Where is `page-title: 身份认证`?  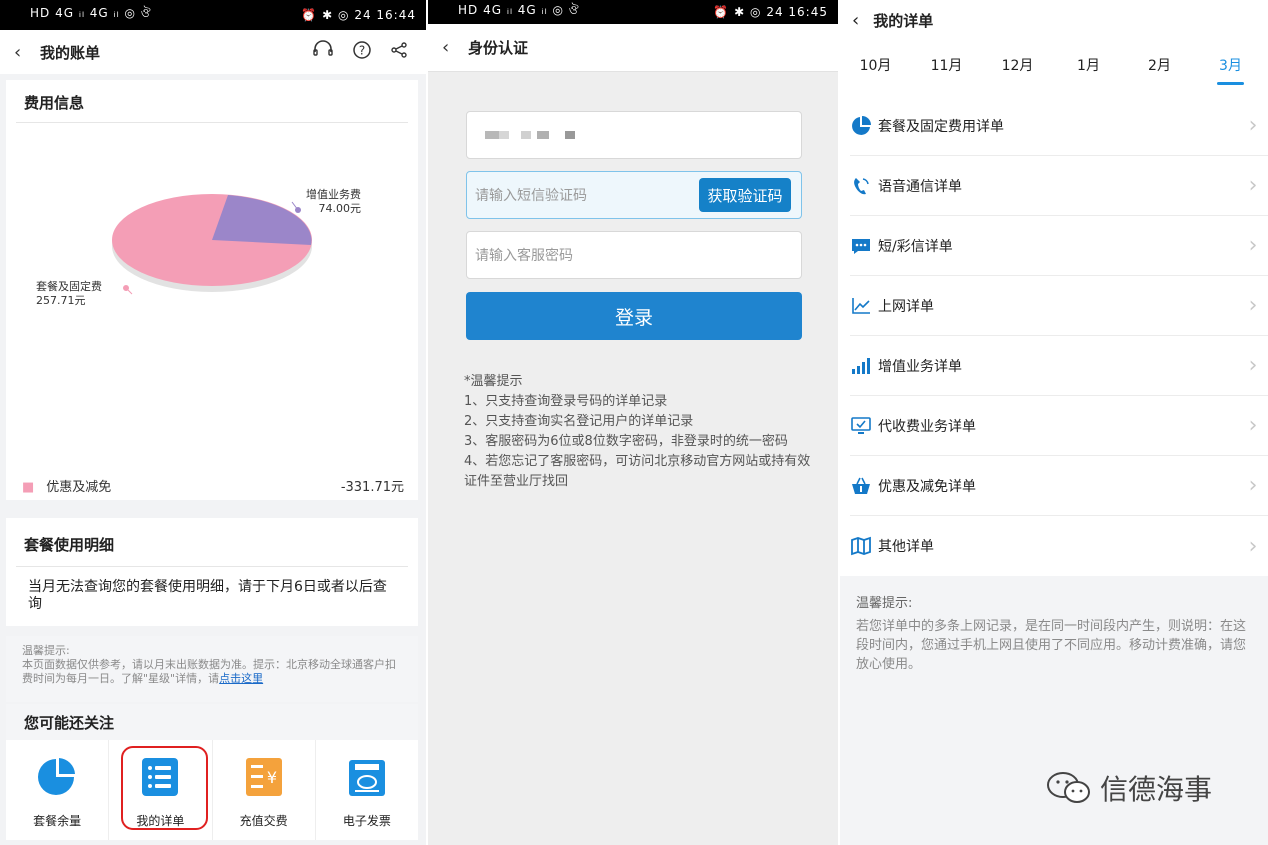
page-title: 身份认证 is located at coordinates (498, 48).